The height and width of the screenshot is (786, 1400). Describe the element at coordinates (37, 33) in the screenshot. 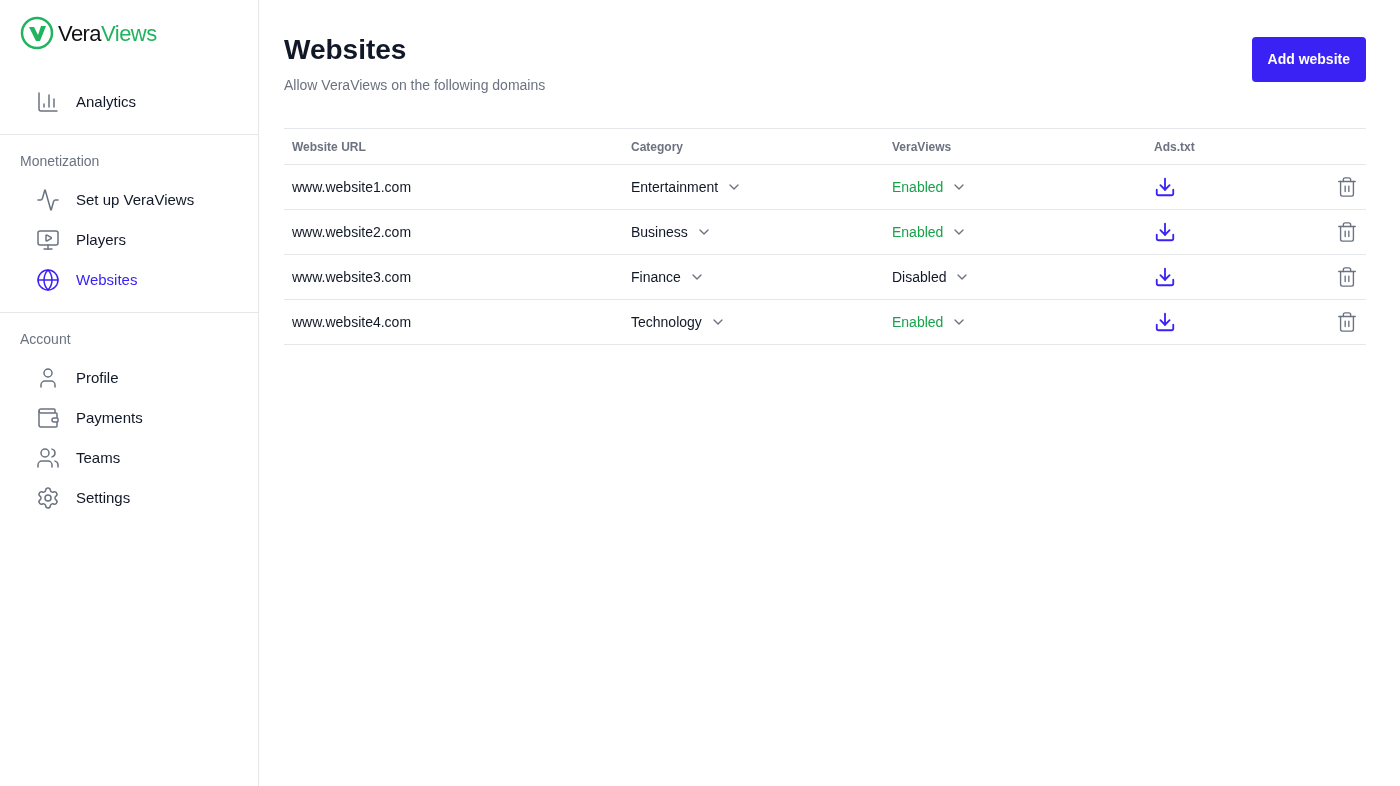

I see `logo-icon` at that location.